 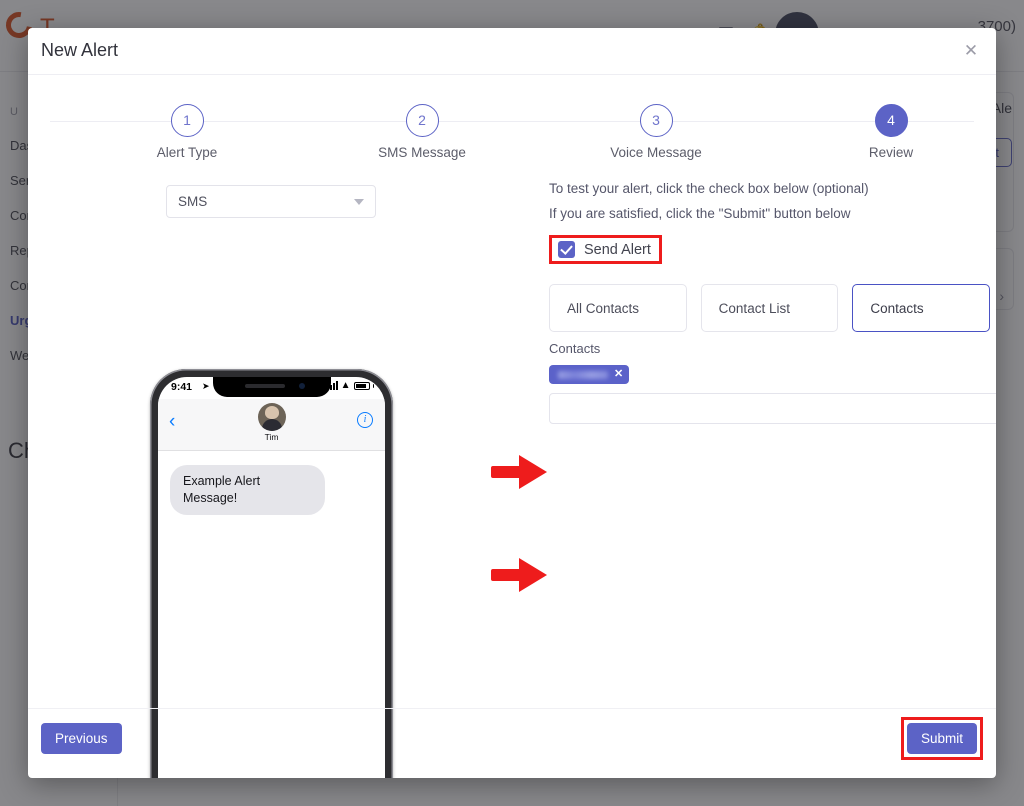 I want to click on contact-avatar, so click(x=271, y=417).